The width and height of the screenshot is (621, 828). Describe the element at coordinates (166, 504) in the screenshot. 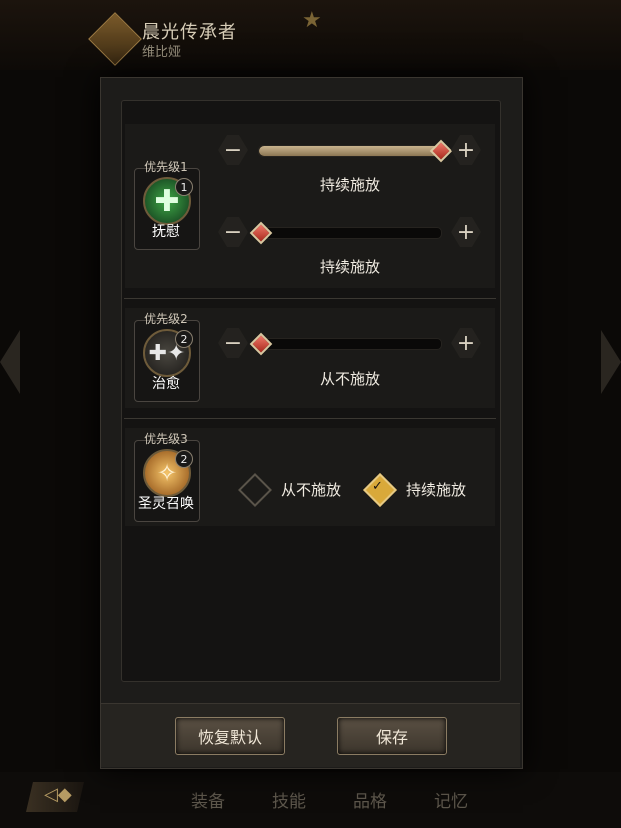

I see `skill-name: 圣灵召唤` at that location.